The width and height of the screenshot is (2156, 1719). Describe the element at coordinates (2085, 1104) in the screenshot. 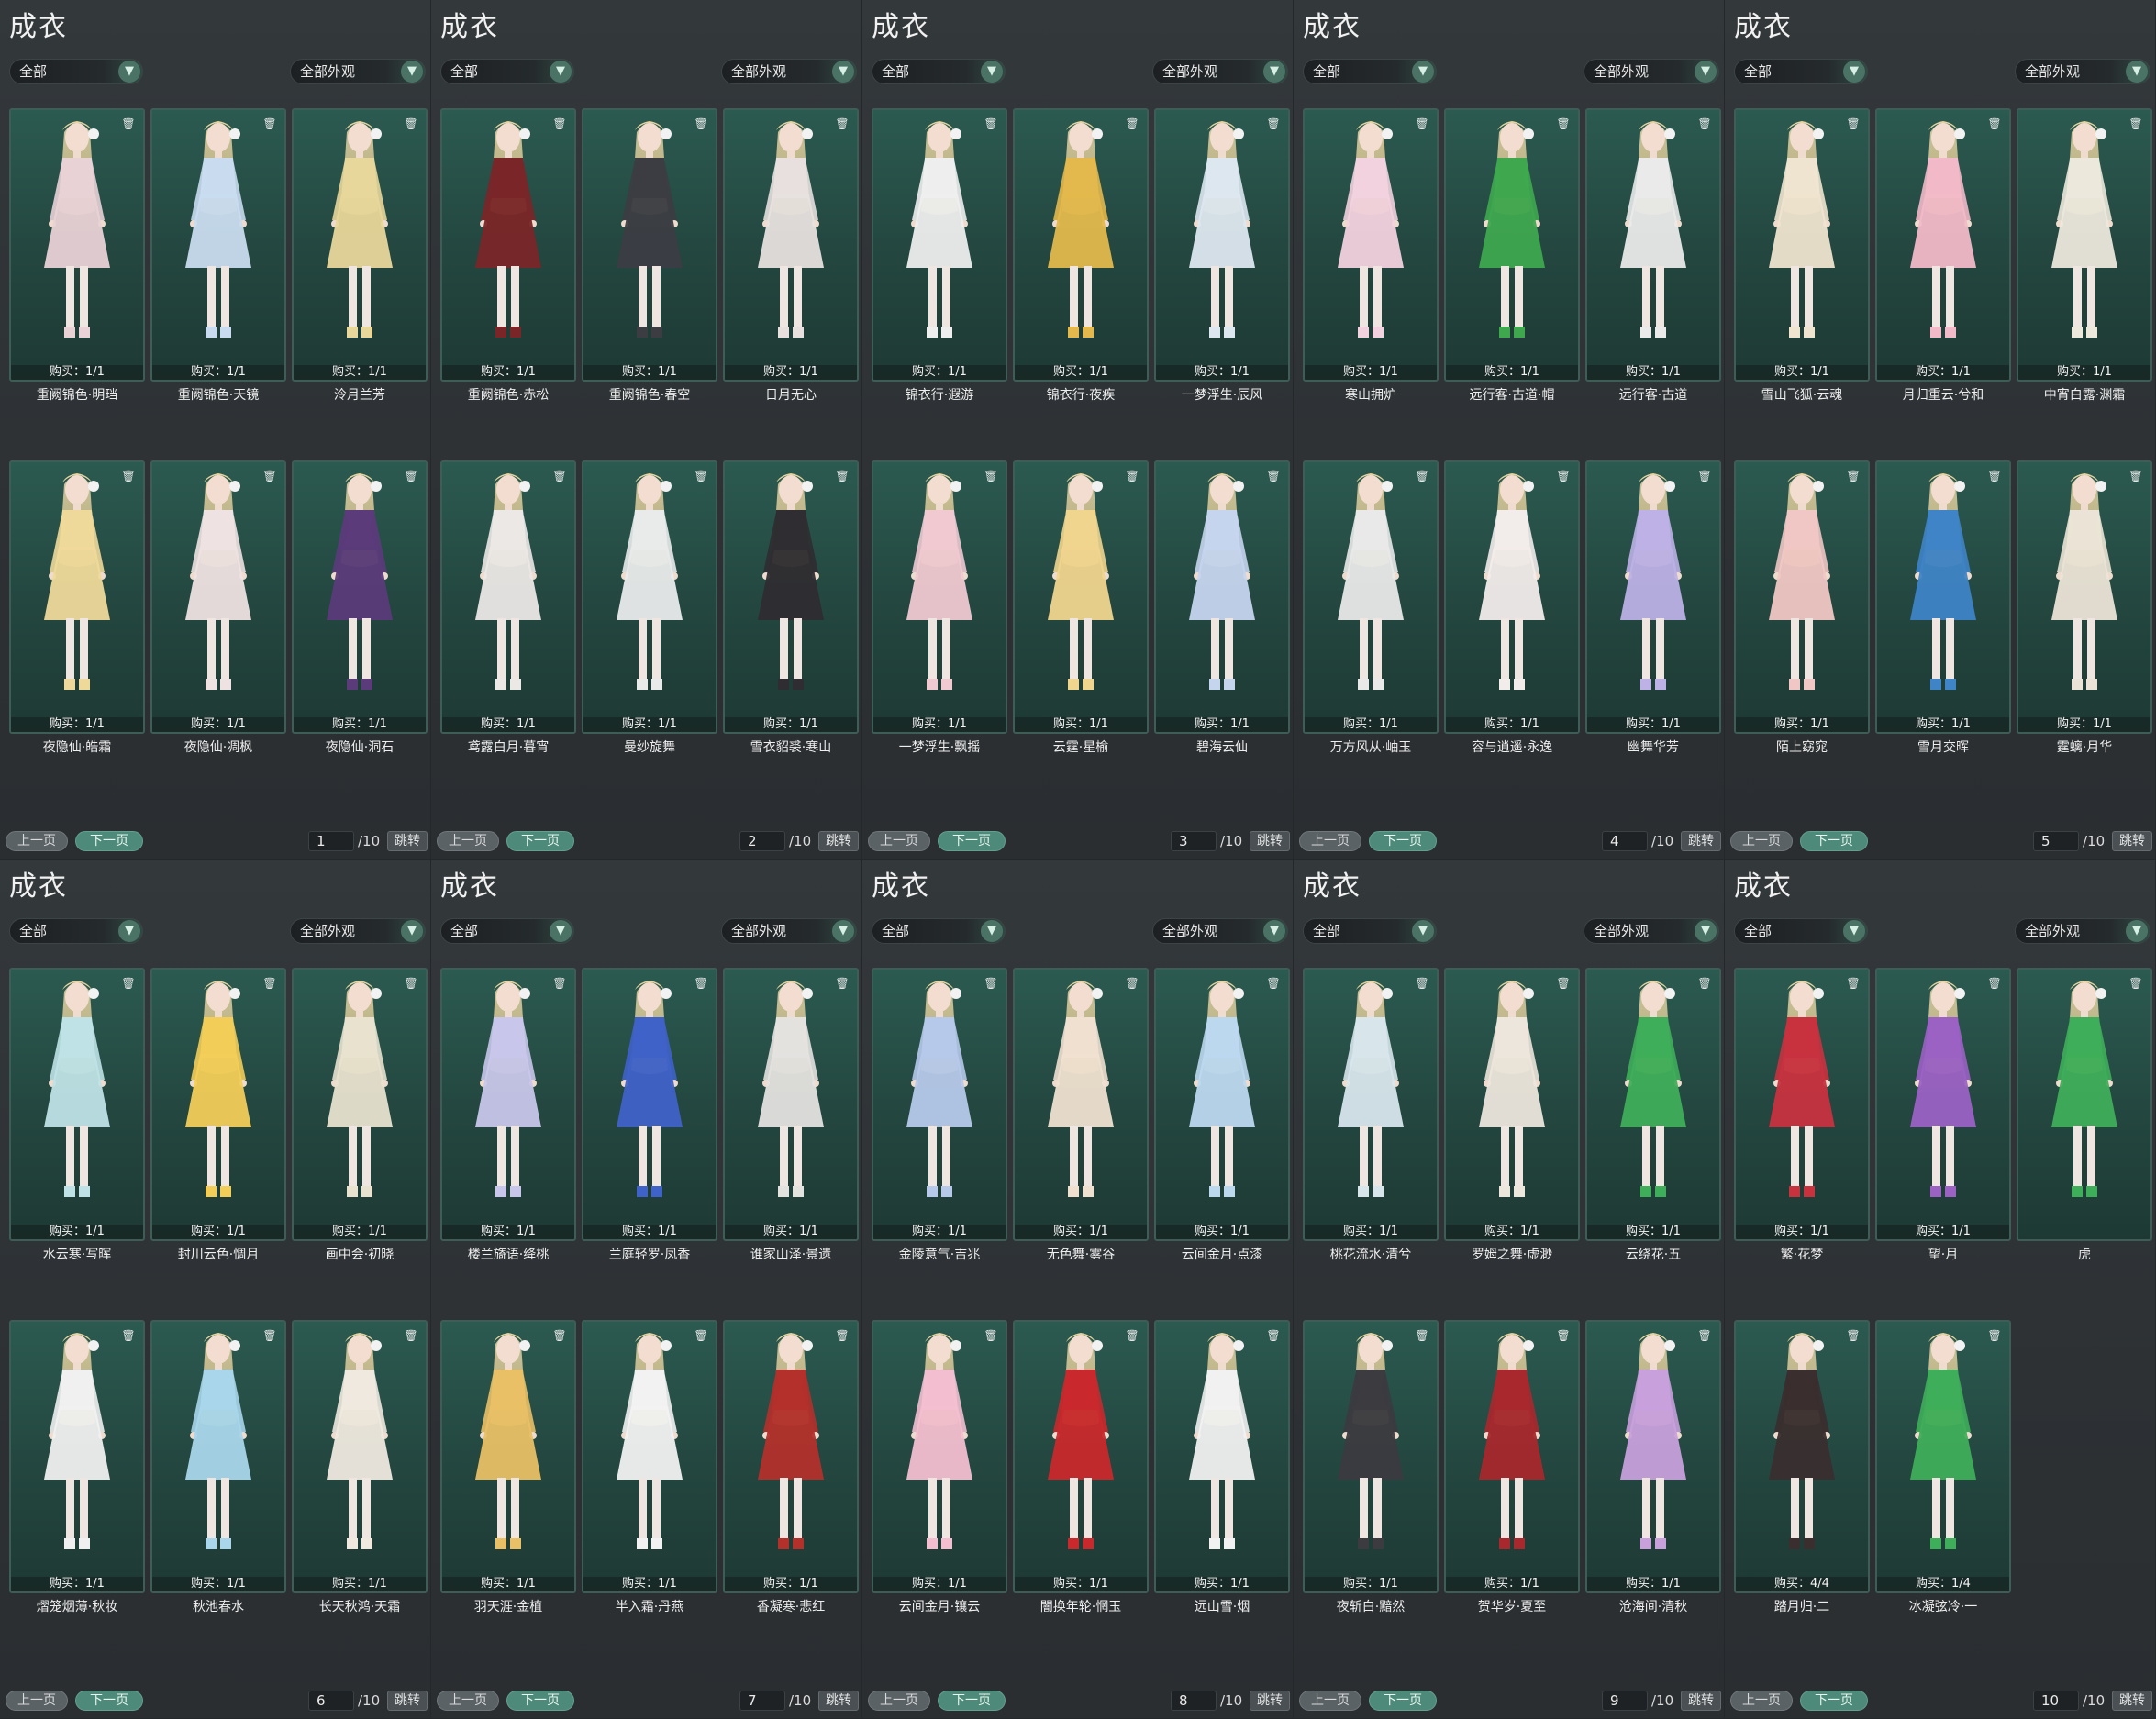

I see `outfit-card: 🗑` at that location.